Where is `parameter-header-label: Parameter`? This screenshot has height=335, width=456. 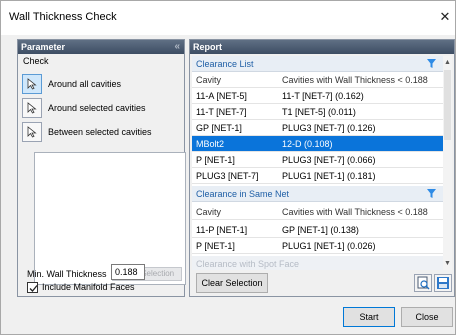 parameter-header-label: Parameter is located at coordinates (43, 47).